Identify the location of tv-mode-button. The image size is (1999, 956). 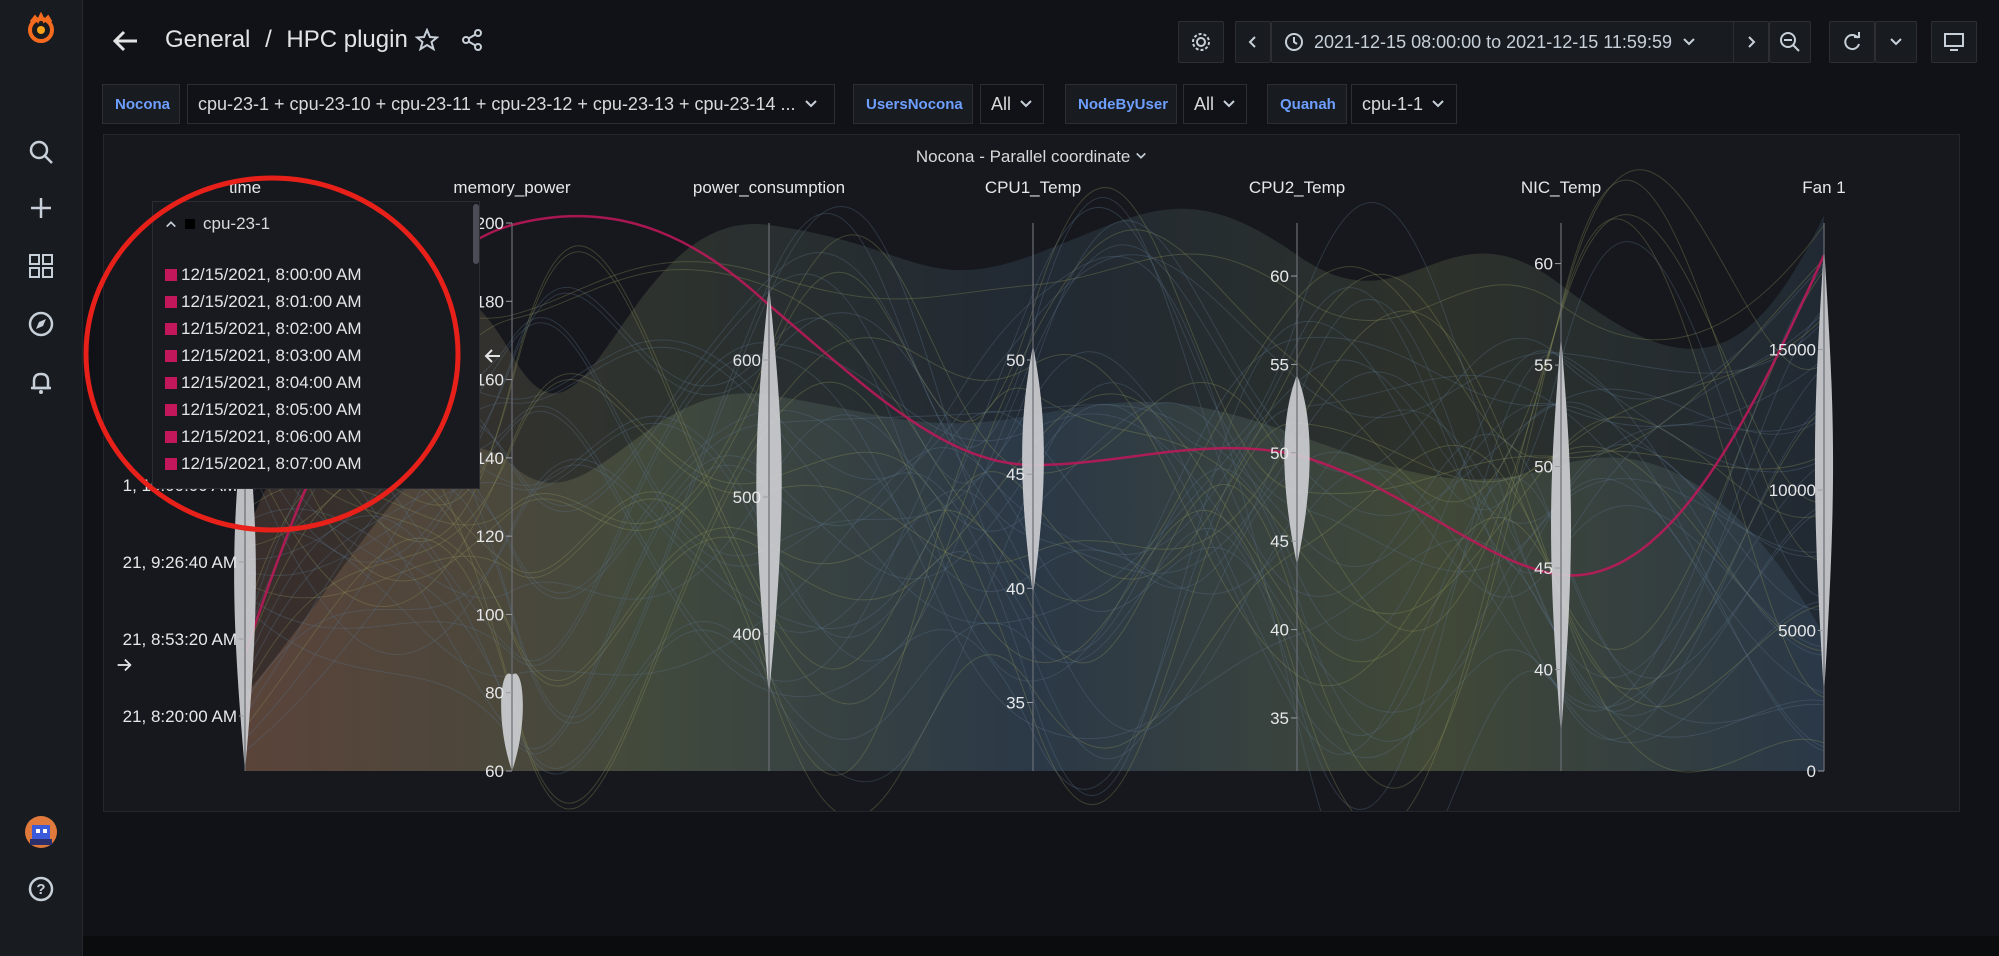
(1954, 42).